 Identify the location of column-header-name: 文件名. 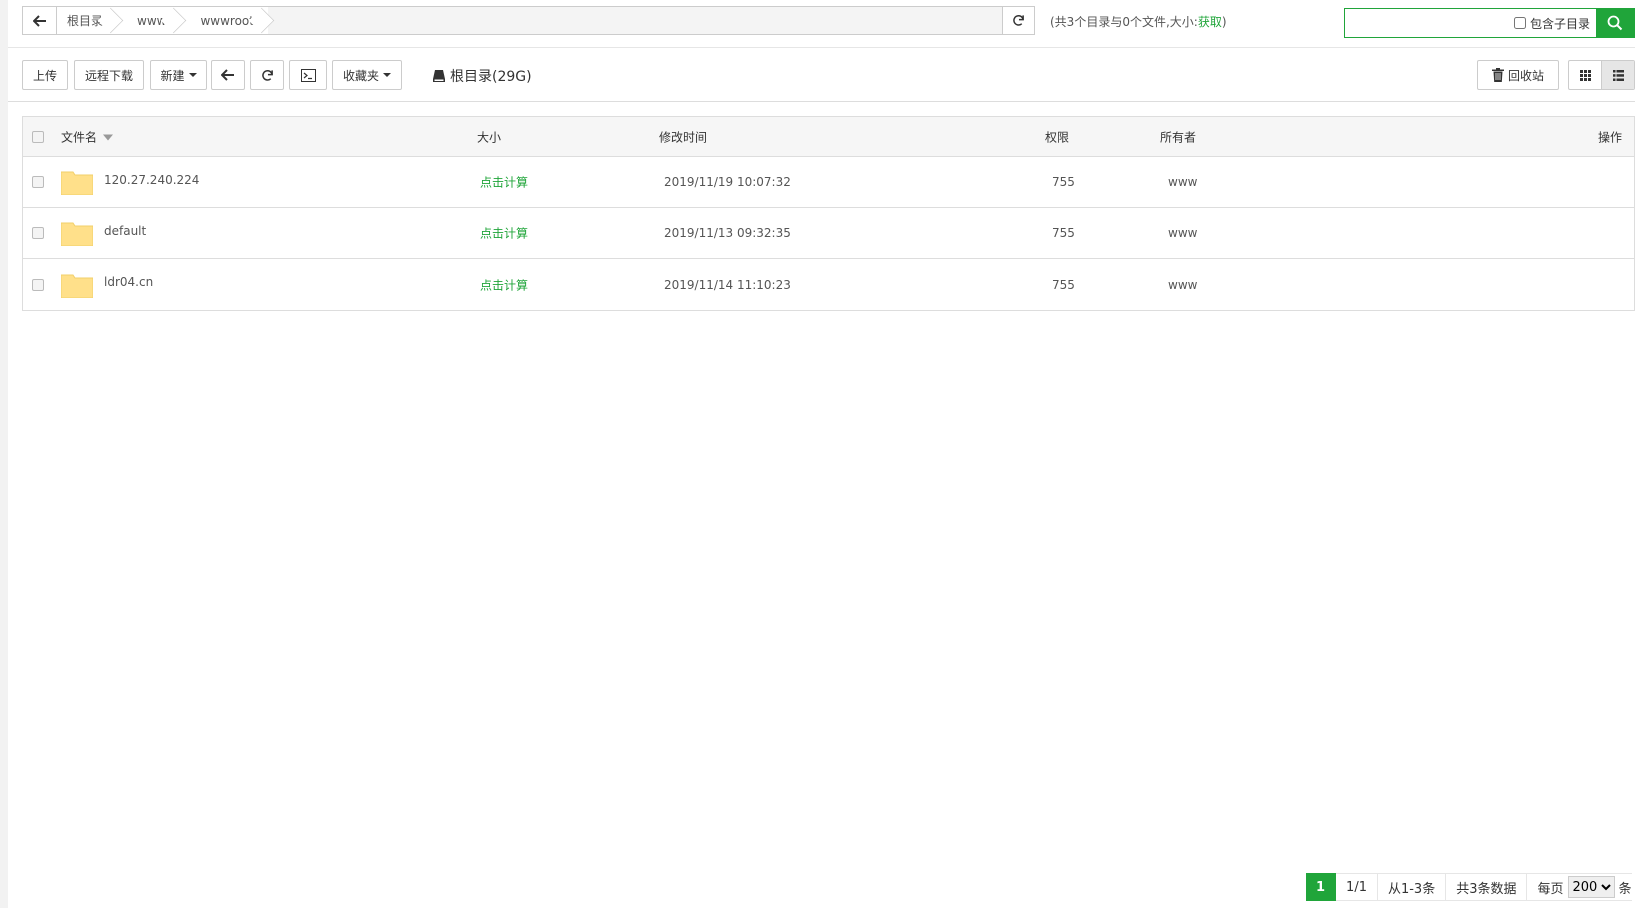
(87, 136).